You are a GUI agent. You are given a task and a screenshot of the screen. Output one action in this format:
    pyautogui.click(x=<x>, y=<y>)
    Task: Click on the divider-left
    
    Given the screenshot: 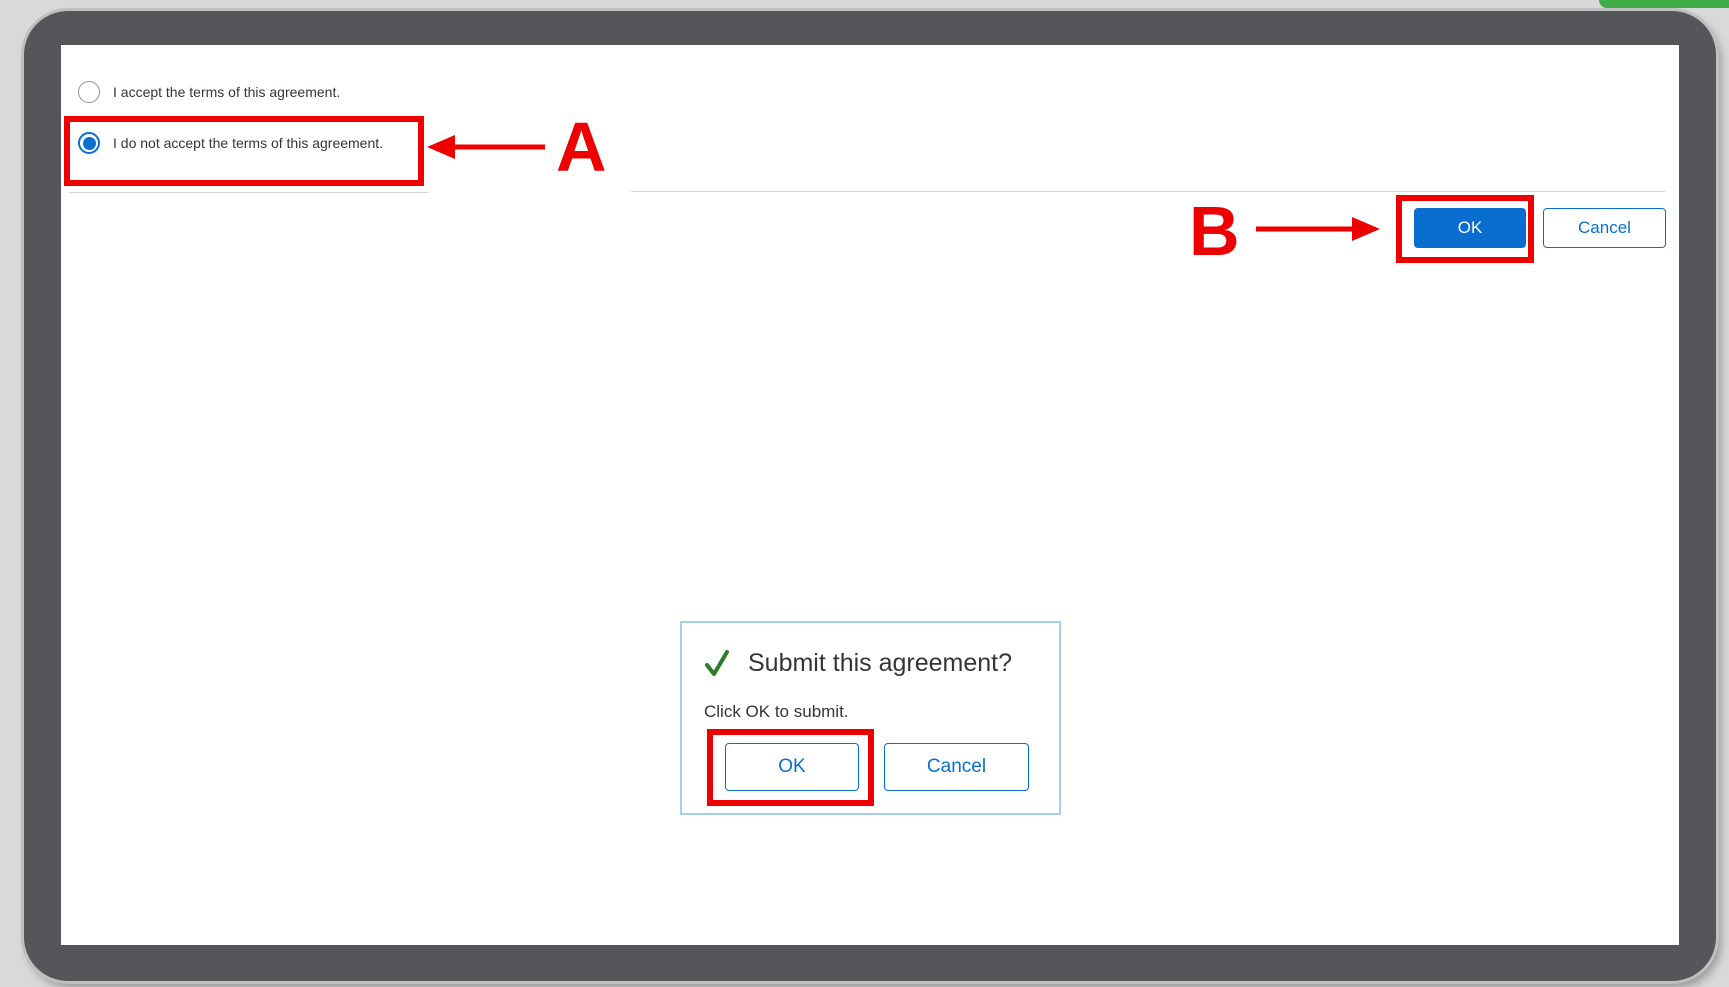 What is the action you would take?
    pyautogui.click(x=249, y=192)
    